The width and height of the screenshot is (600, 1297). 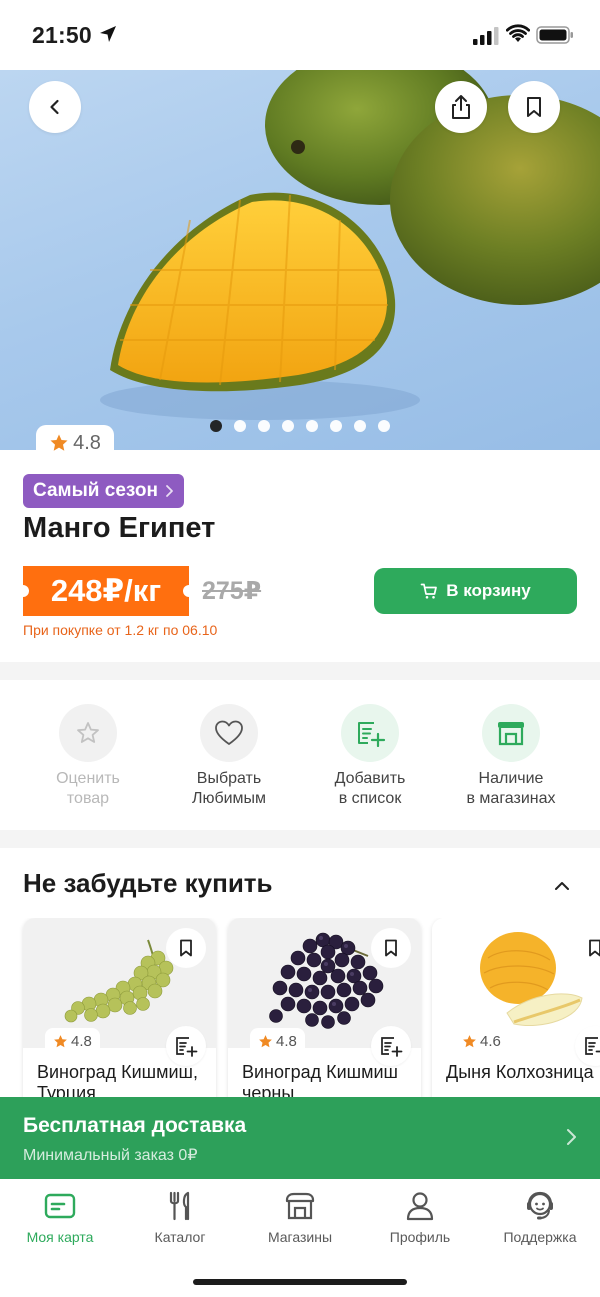 I want to click on rate-product-label: Оценить товар, so click(x=88, y=788).